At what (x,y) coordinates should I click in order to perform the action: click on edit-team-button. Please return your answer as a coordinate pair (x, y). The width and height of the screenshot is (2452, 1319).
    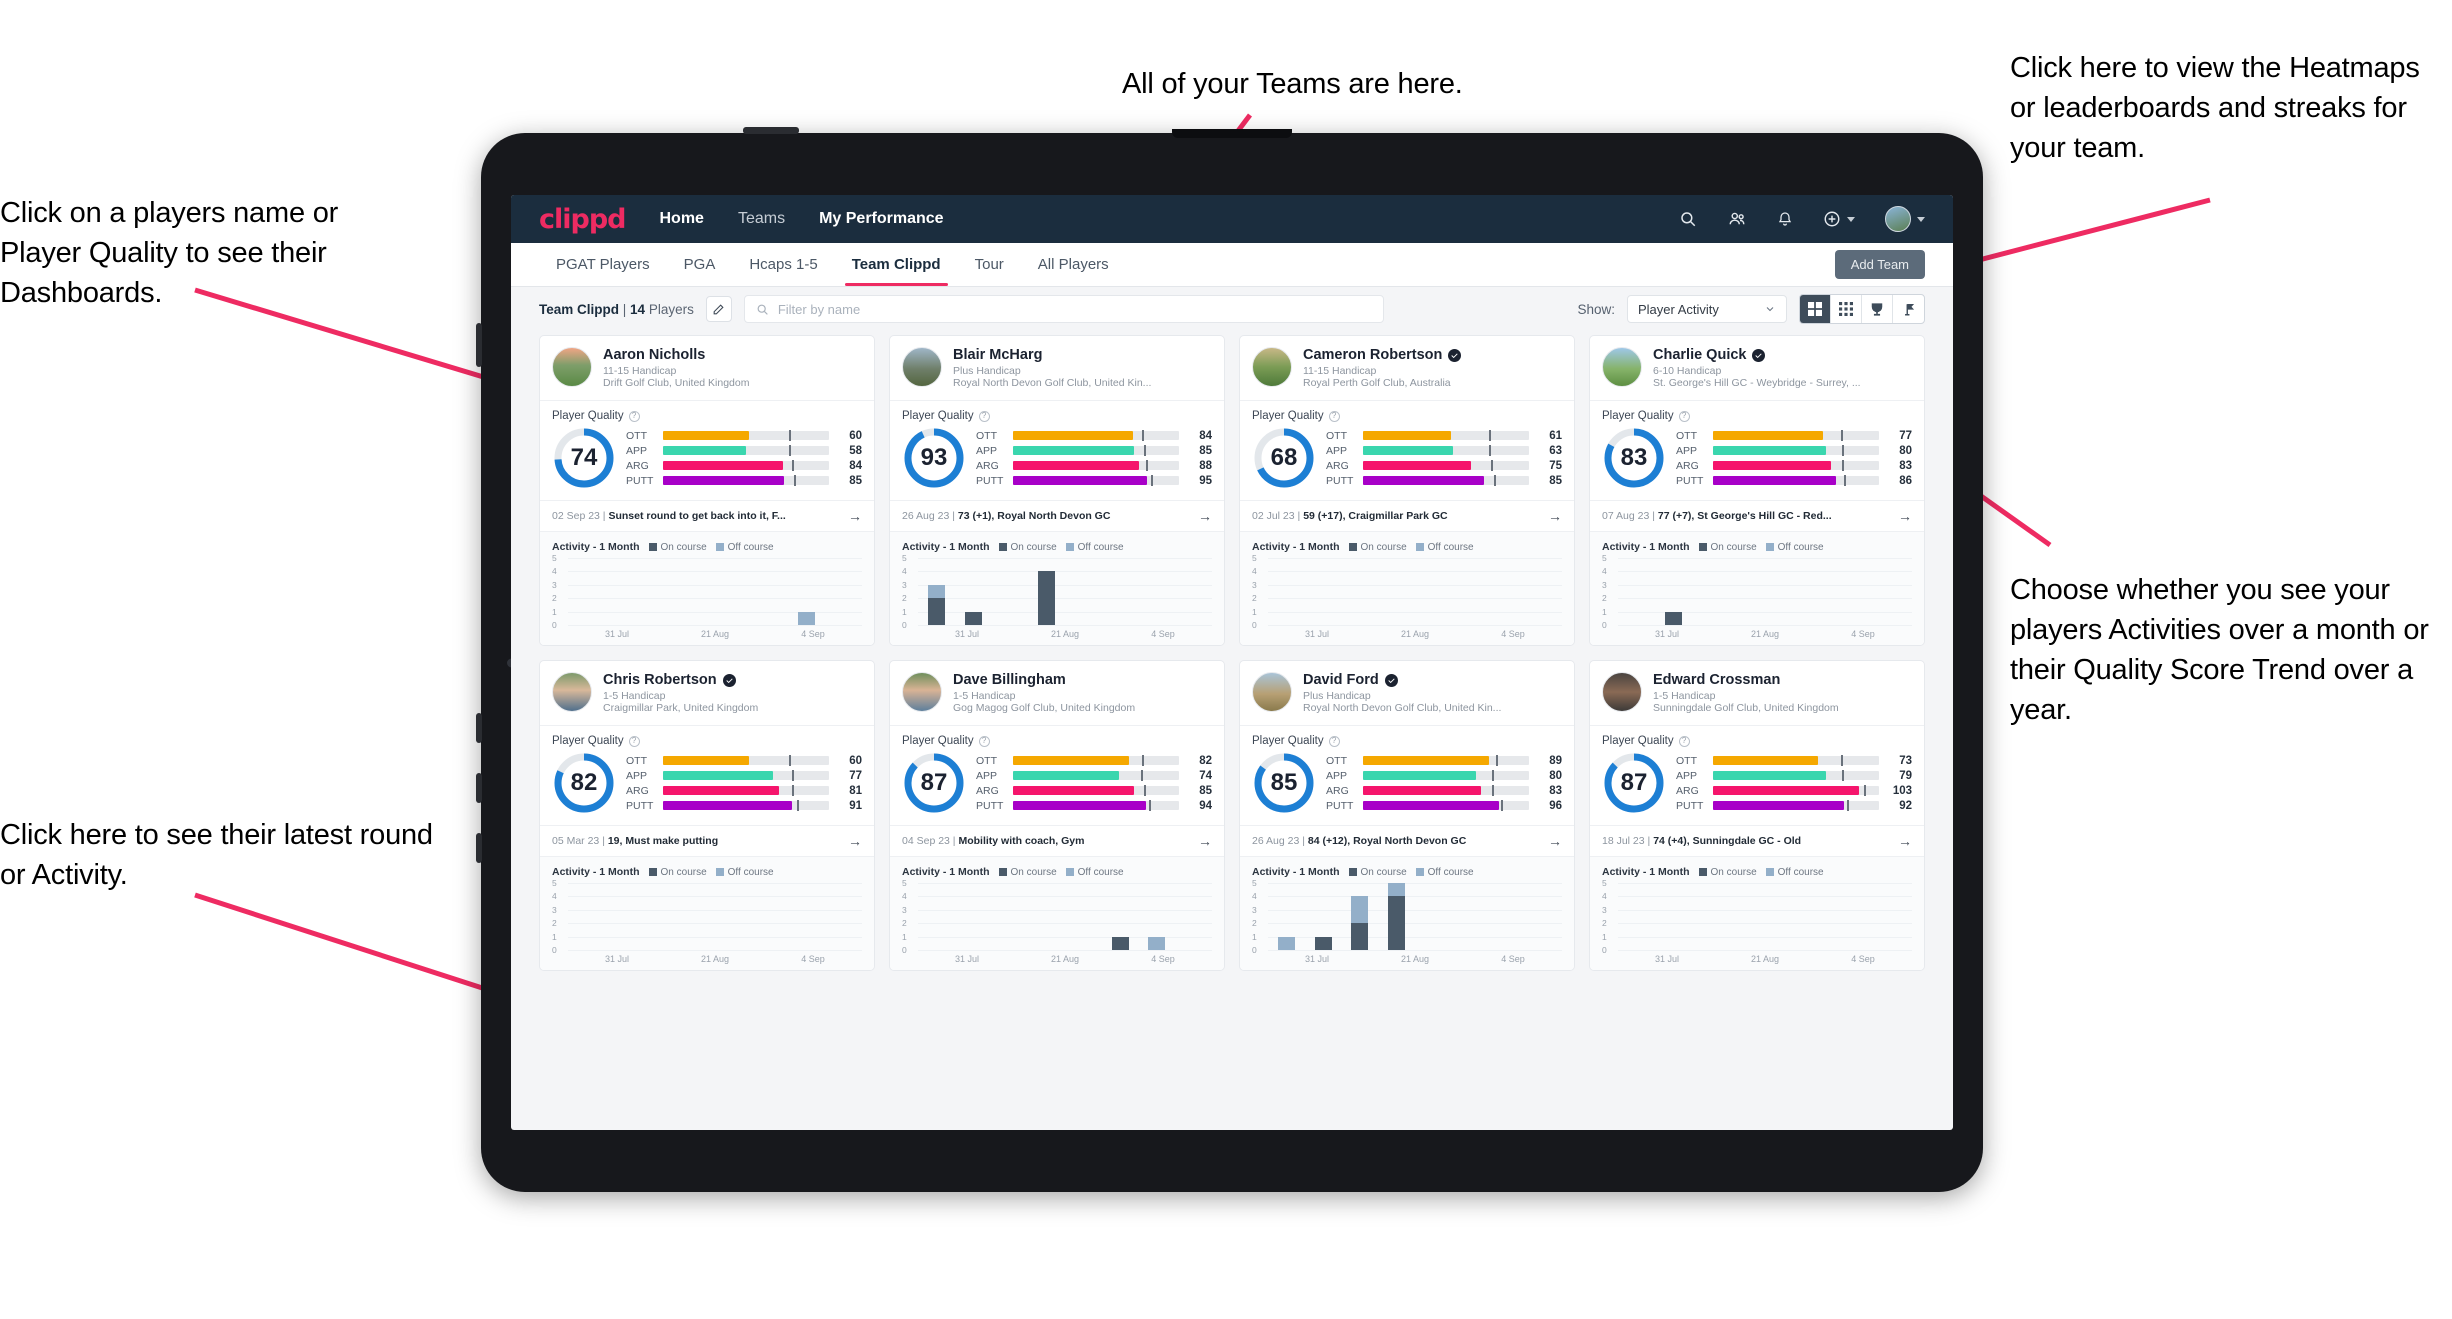
    Looking at the image, I should click on (718, 309).